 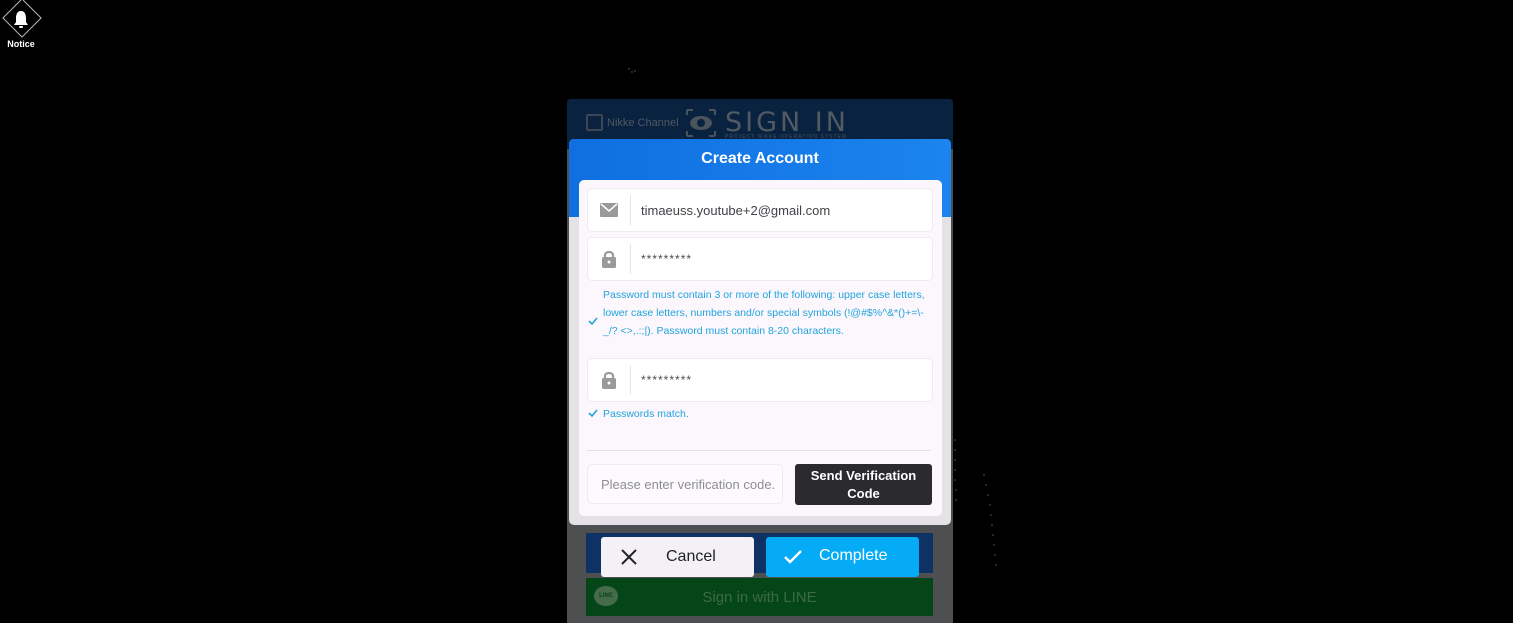 What do you see at coordinates (21, 19) in the screenshot?
I see `bell-icon` at bounding box center [21, 19].